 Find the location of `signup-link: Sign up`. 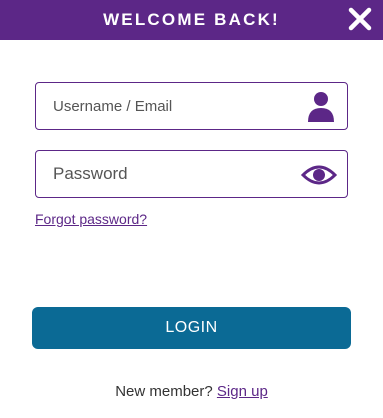

signup-link: Sign up is located at coordinates (242, 391).